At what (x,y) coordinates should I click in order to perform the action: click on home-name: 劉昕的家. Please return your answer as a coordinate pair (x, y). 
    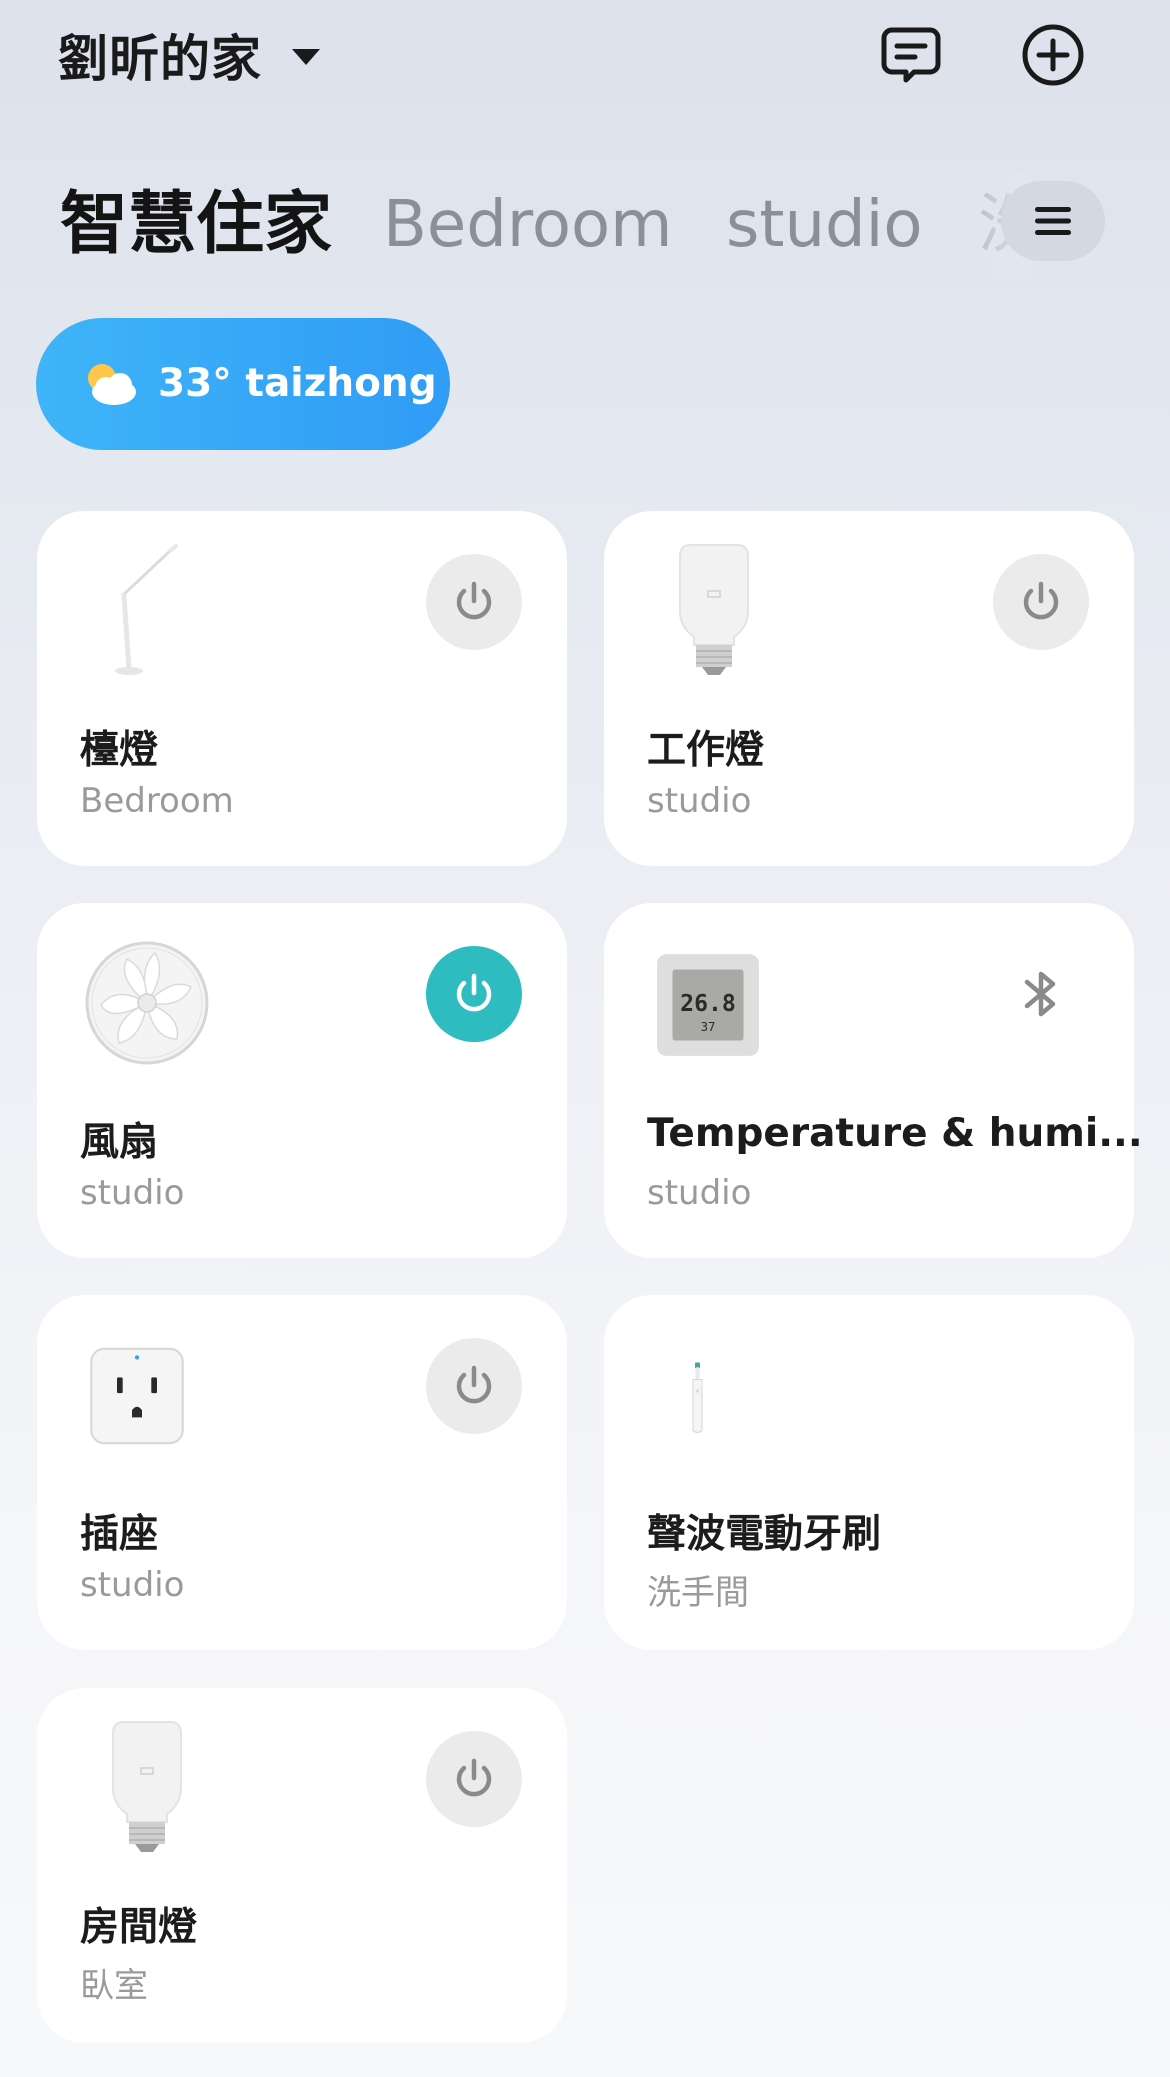
    Looking at the image, I should click on (160, 59).